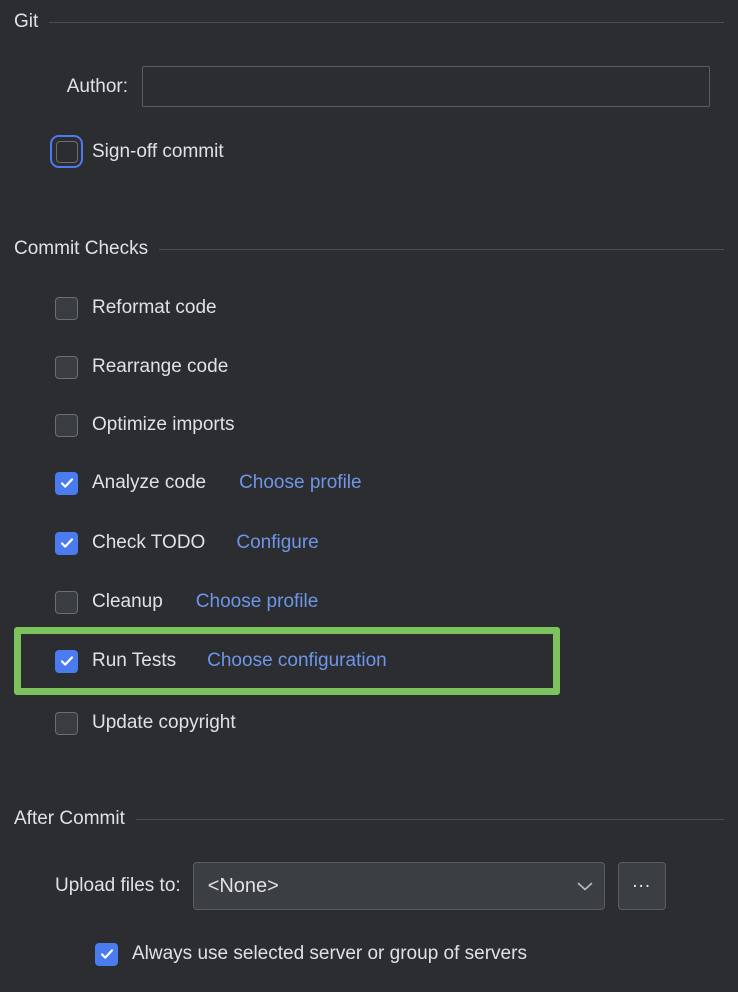  Describe the element at coordinates (118, 885) in the screenshot. I see `upload-files-label: Upload files to:` at that location.